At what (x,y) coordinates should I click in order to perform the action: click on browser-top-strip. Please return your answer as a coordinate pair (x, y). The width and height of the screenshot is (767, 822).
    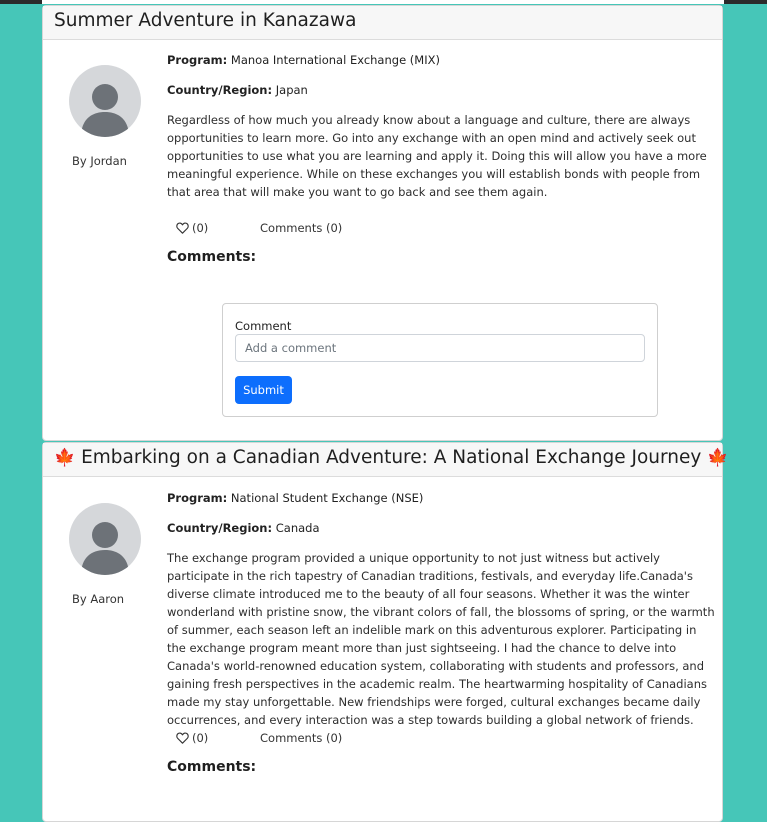
    Looking at the image, I should click on (383, 2).